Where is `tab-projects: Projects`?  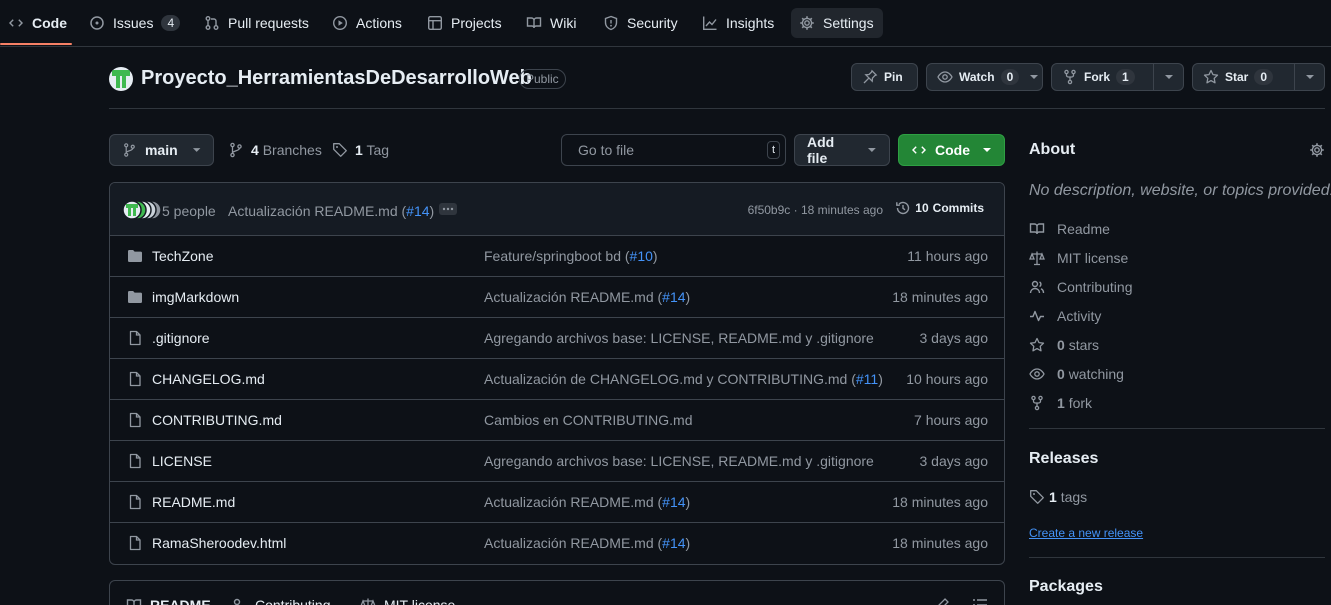
tab-projects: Projects is located at coordinates (464, 23).